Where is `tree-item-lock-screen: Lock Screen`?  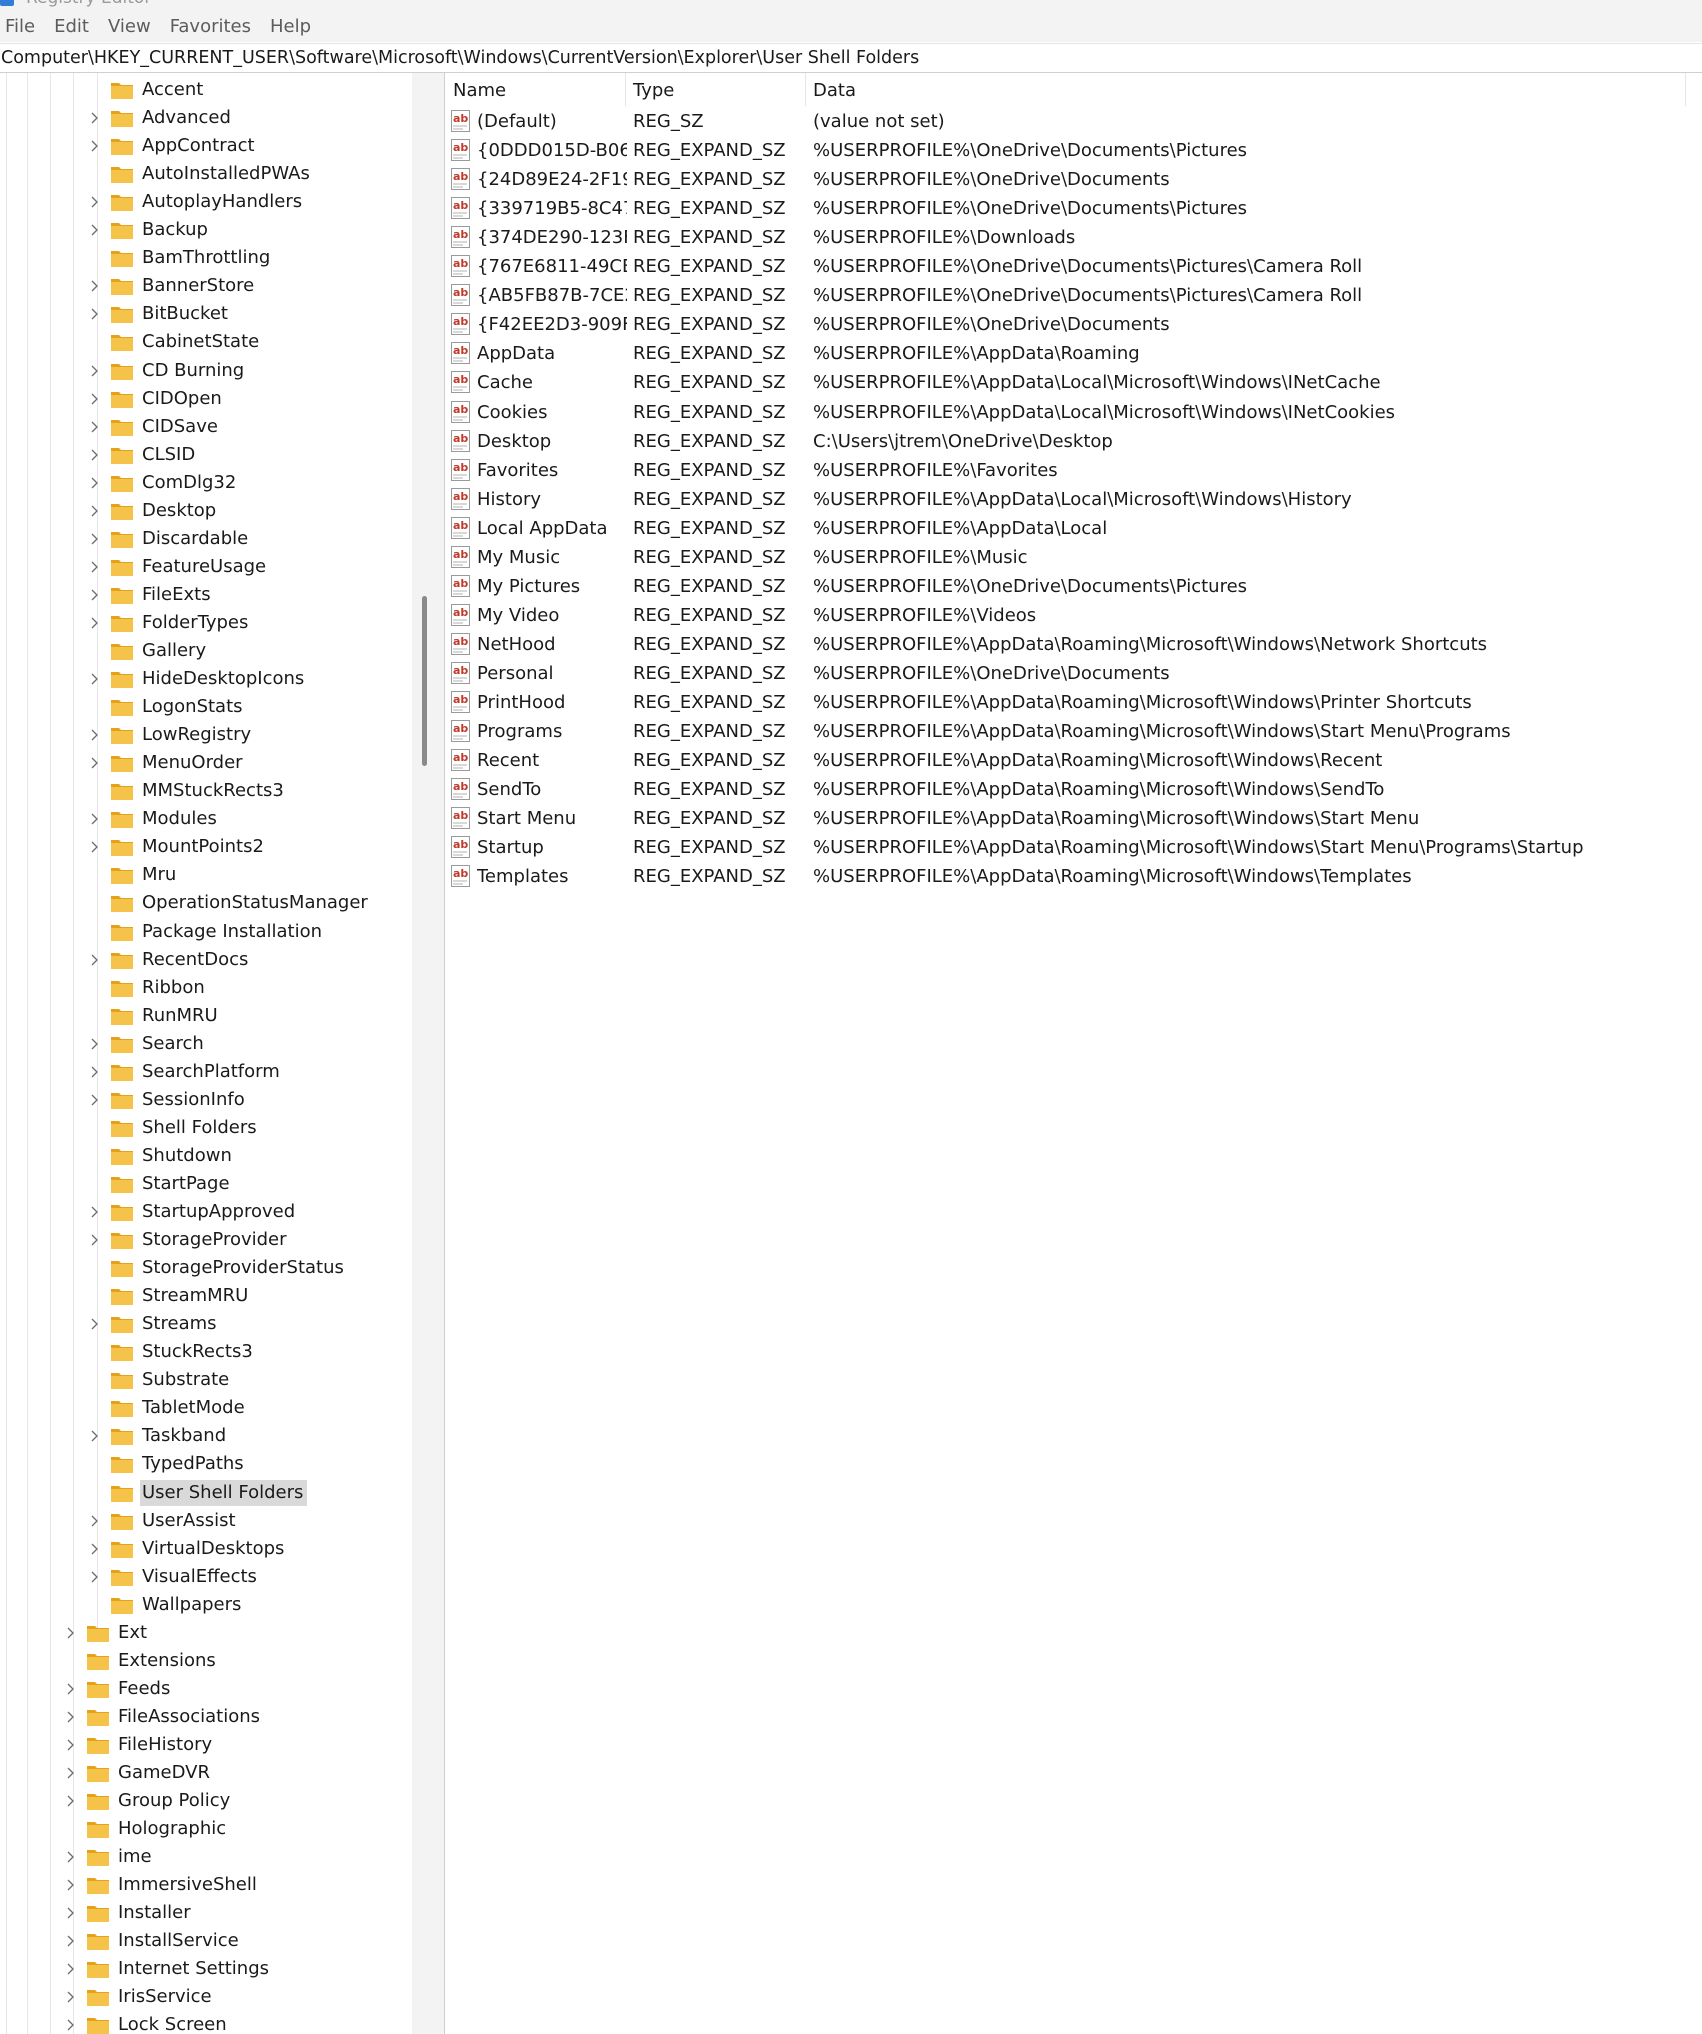
tree-item-lock-screen: Lock Screen is located at coordinates (146, 2022).